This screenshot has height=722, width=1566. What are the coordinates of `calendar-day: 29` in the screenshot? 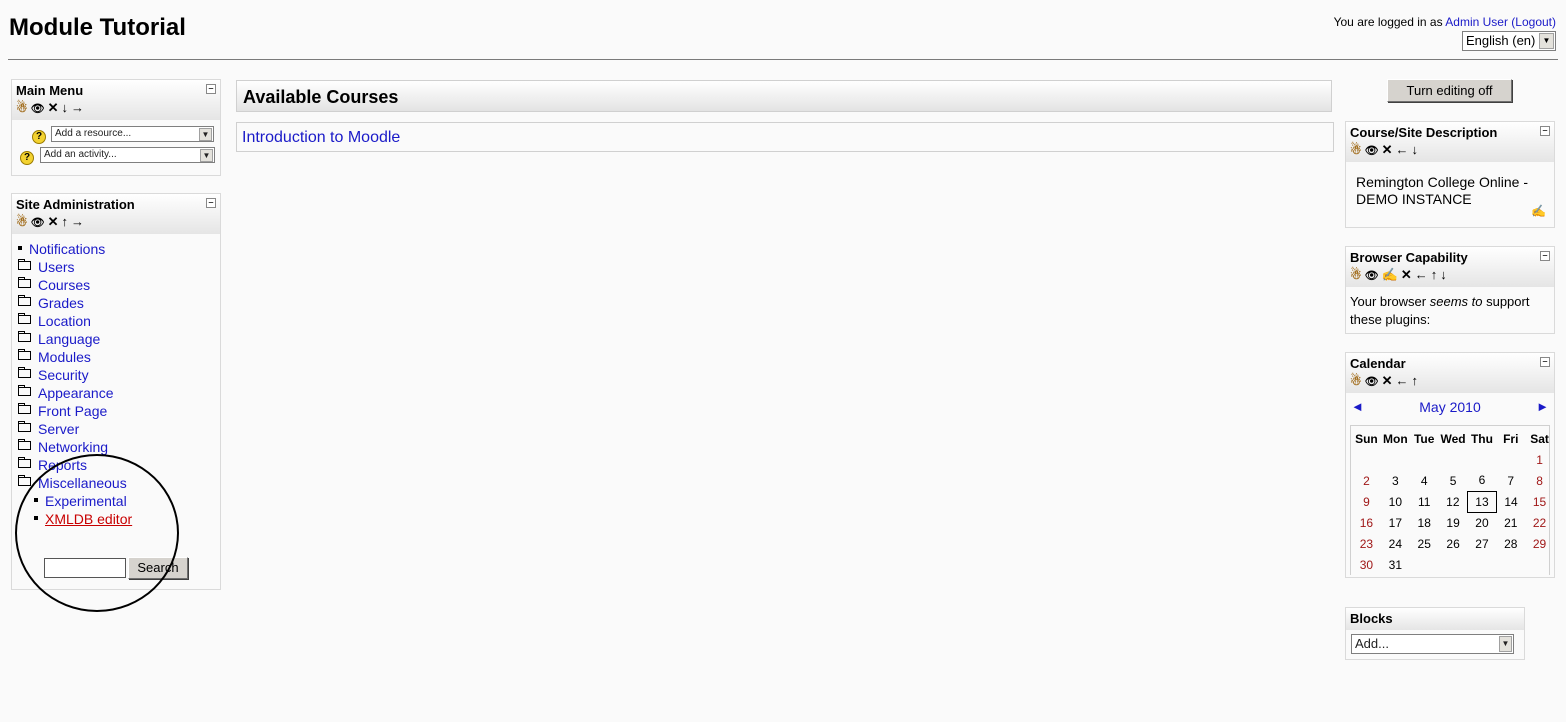 It's located at (1539, 543).